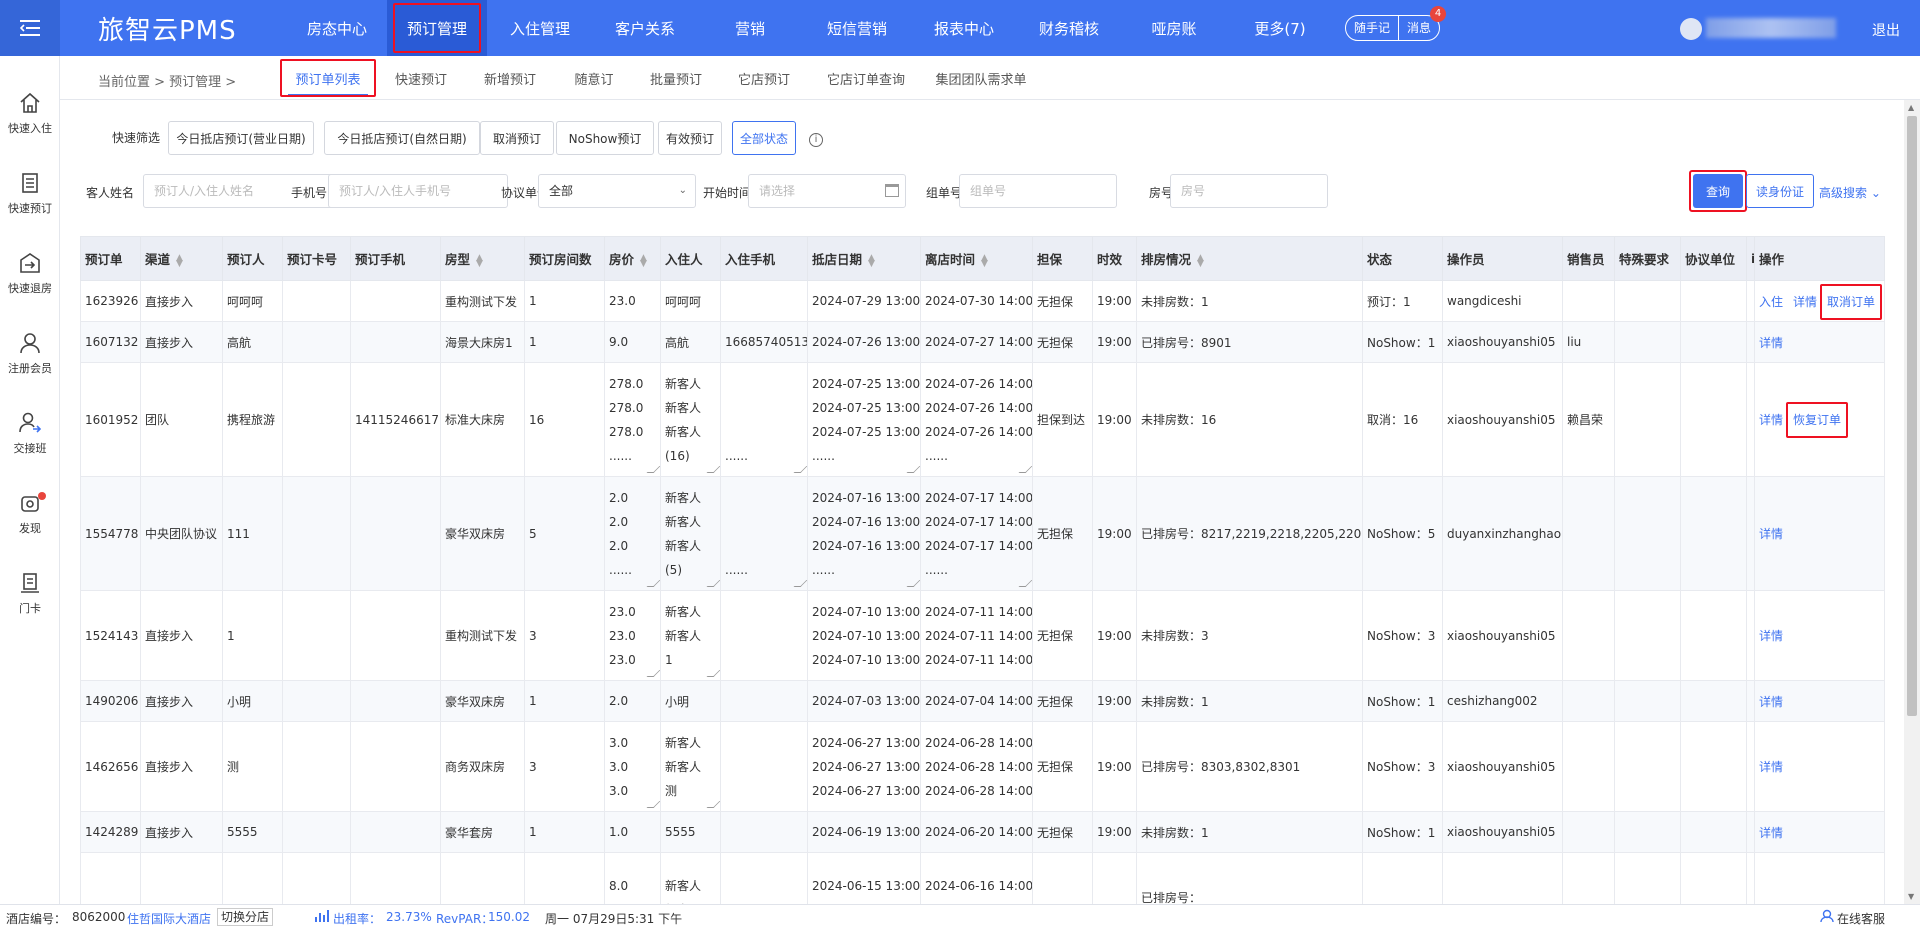 Image resolution: width=1920 pixels, height=929 pixels. What do you see at coordinates (866, 78) in the screenshot?
I see `tab: 它店订单查询` at bounding box center [866, 78].